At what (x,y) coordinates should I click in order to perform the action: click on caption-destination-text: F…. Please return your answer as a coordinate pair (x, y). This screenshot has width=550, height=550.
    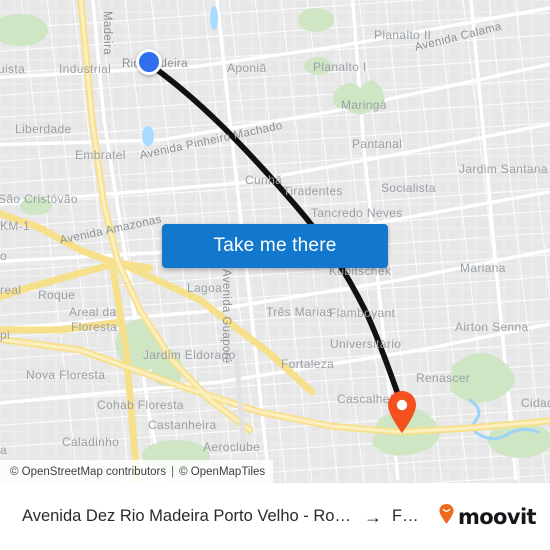
    Looking at the image, I should click on (405, 516).